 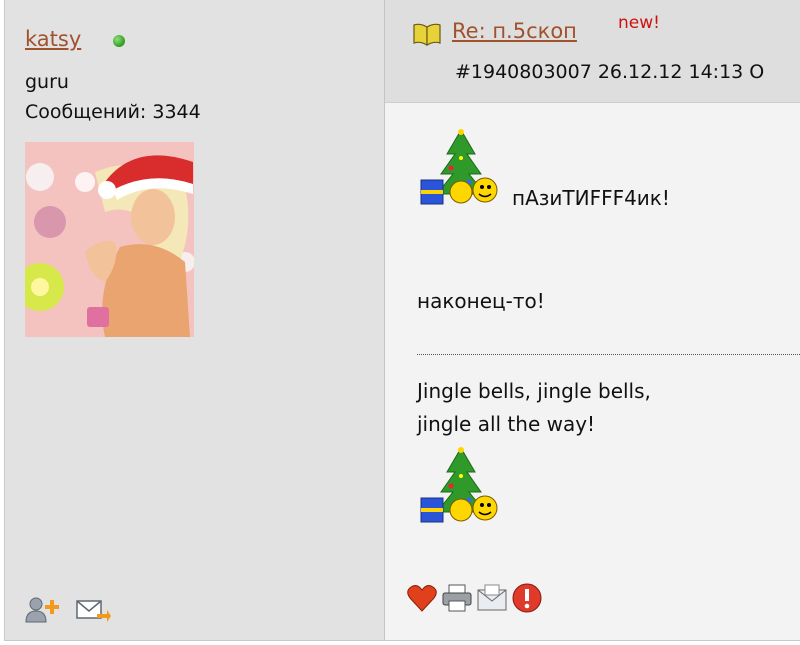 I want to click on signature-line2: jingle all the way!, so click(x=506, y=424).